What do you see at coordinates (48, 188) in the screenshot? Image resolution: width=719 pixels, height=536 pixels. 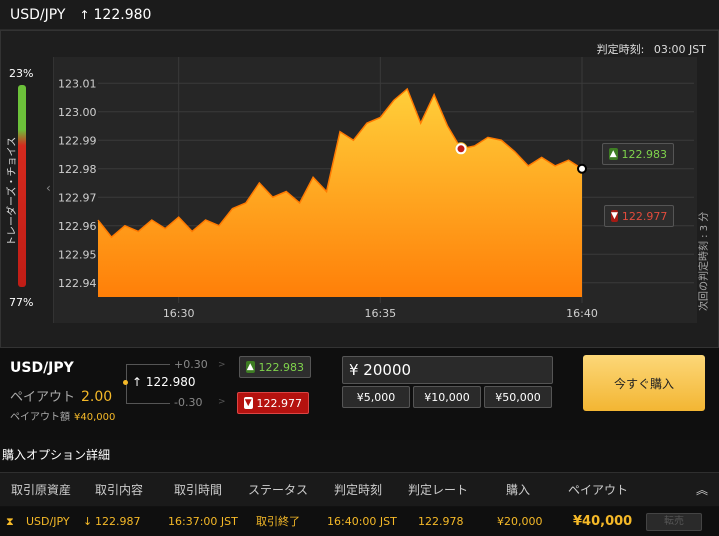 I see `chevron-left-icon: ‹` at bounding box center [48, 188].